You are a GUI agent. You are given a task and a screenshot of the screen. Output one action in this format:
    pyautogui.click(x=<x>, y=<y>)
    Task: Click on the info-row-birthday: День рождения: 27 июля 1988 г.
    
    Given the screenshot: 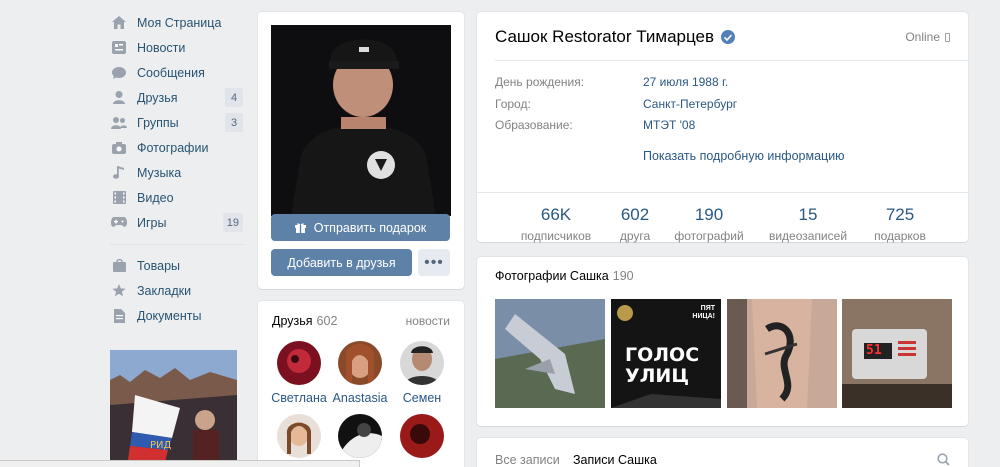 What is the action you would take?
    pyautogui.click(x=611, y=82)
    